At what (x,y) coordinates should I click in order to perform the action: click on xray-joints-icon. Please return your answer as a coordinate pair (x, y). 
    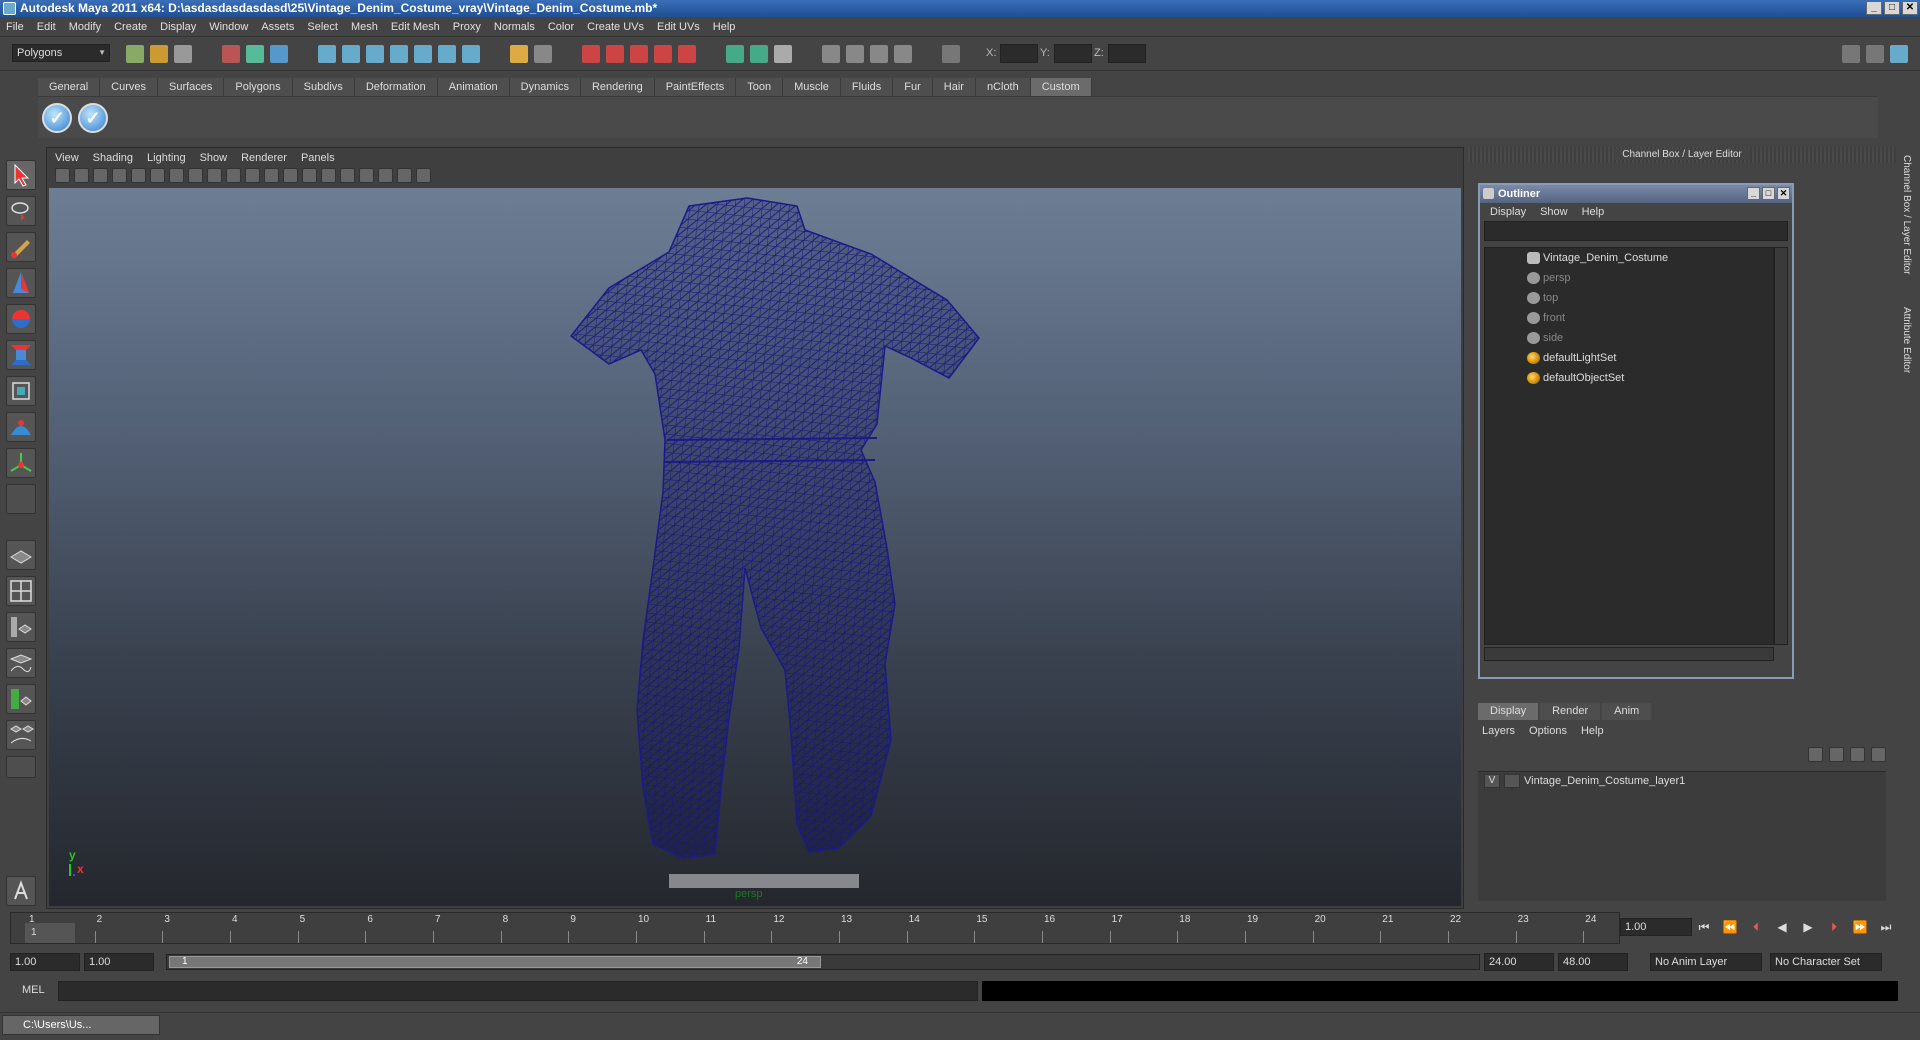
    Looking at the image, I should click on (423, 175).